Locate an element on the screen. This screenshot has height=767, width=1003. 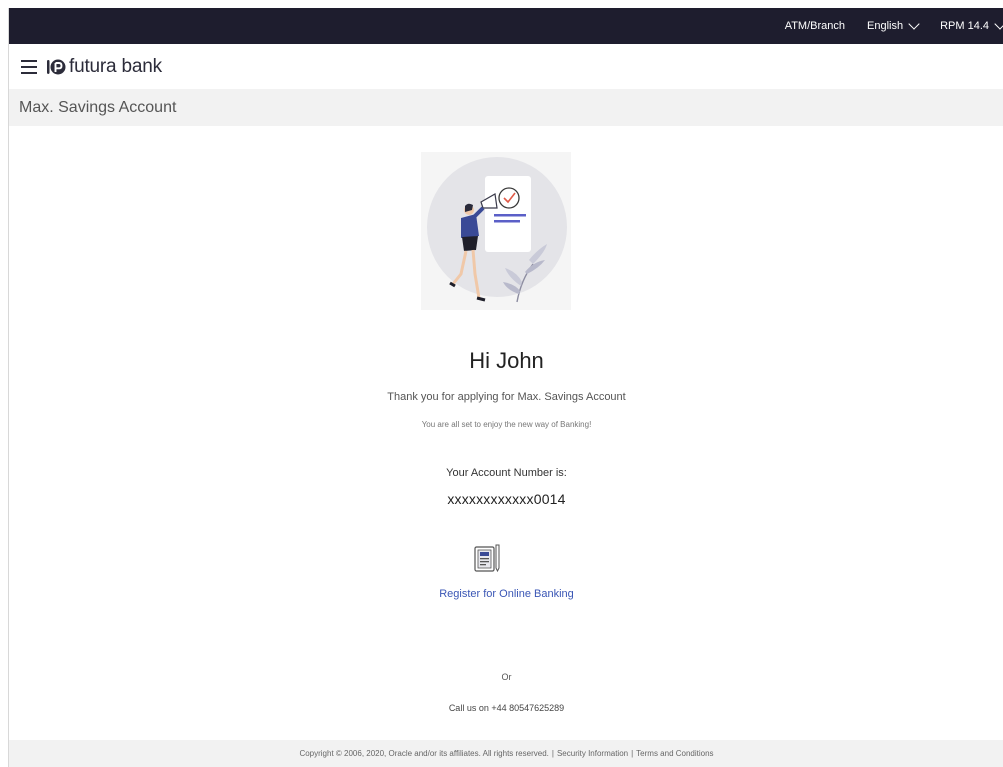
success-illustration is located at coordinates (496, 231).